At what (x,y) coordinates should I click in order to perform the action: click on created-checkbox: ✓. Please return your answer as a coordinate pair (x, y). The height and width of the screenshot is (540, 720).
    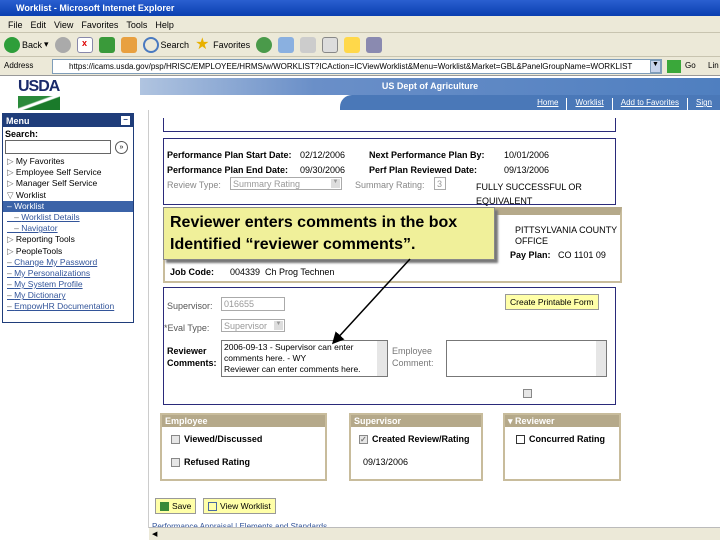
    Looking at the image, I should click on (363, 440).